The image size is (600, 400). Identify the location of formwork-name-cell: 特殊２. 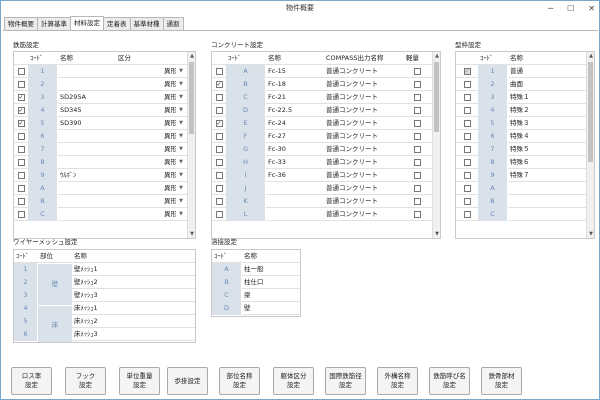
(543, 110).